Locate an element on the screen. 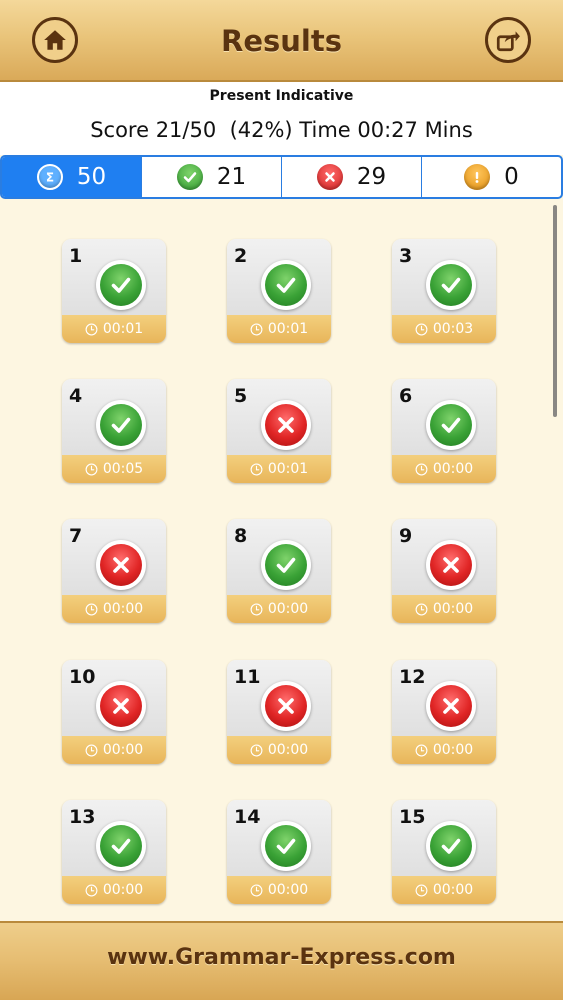 The image size is (563, 1000). stat-correct: 21 is located at coordinates (211, 177).